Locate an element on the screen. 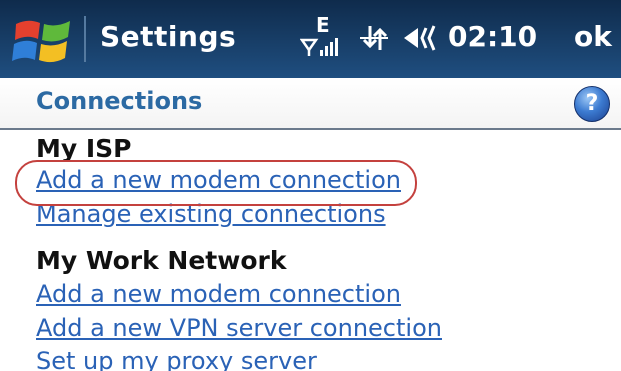 This screenshot has width=621, height=371. help-icon: ? is located at coordinates (592, 104).